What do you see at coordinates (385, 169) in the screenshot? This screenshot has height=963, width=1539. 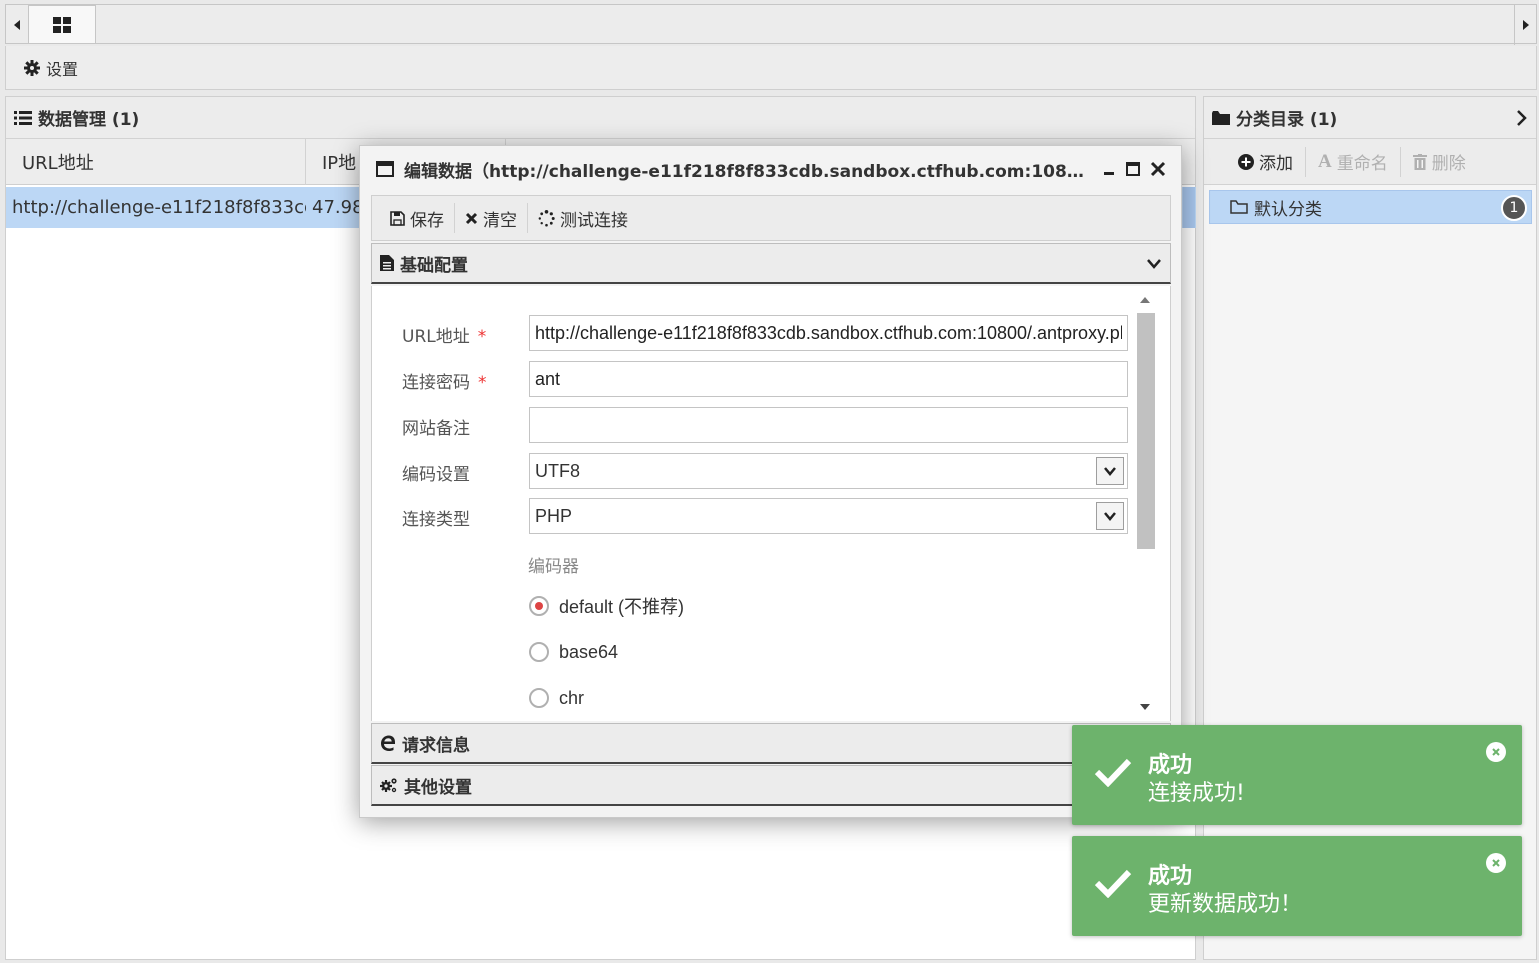 I see `window-icon` at bounding box center [385, 169].